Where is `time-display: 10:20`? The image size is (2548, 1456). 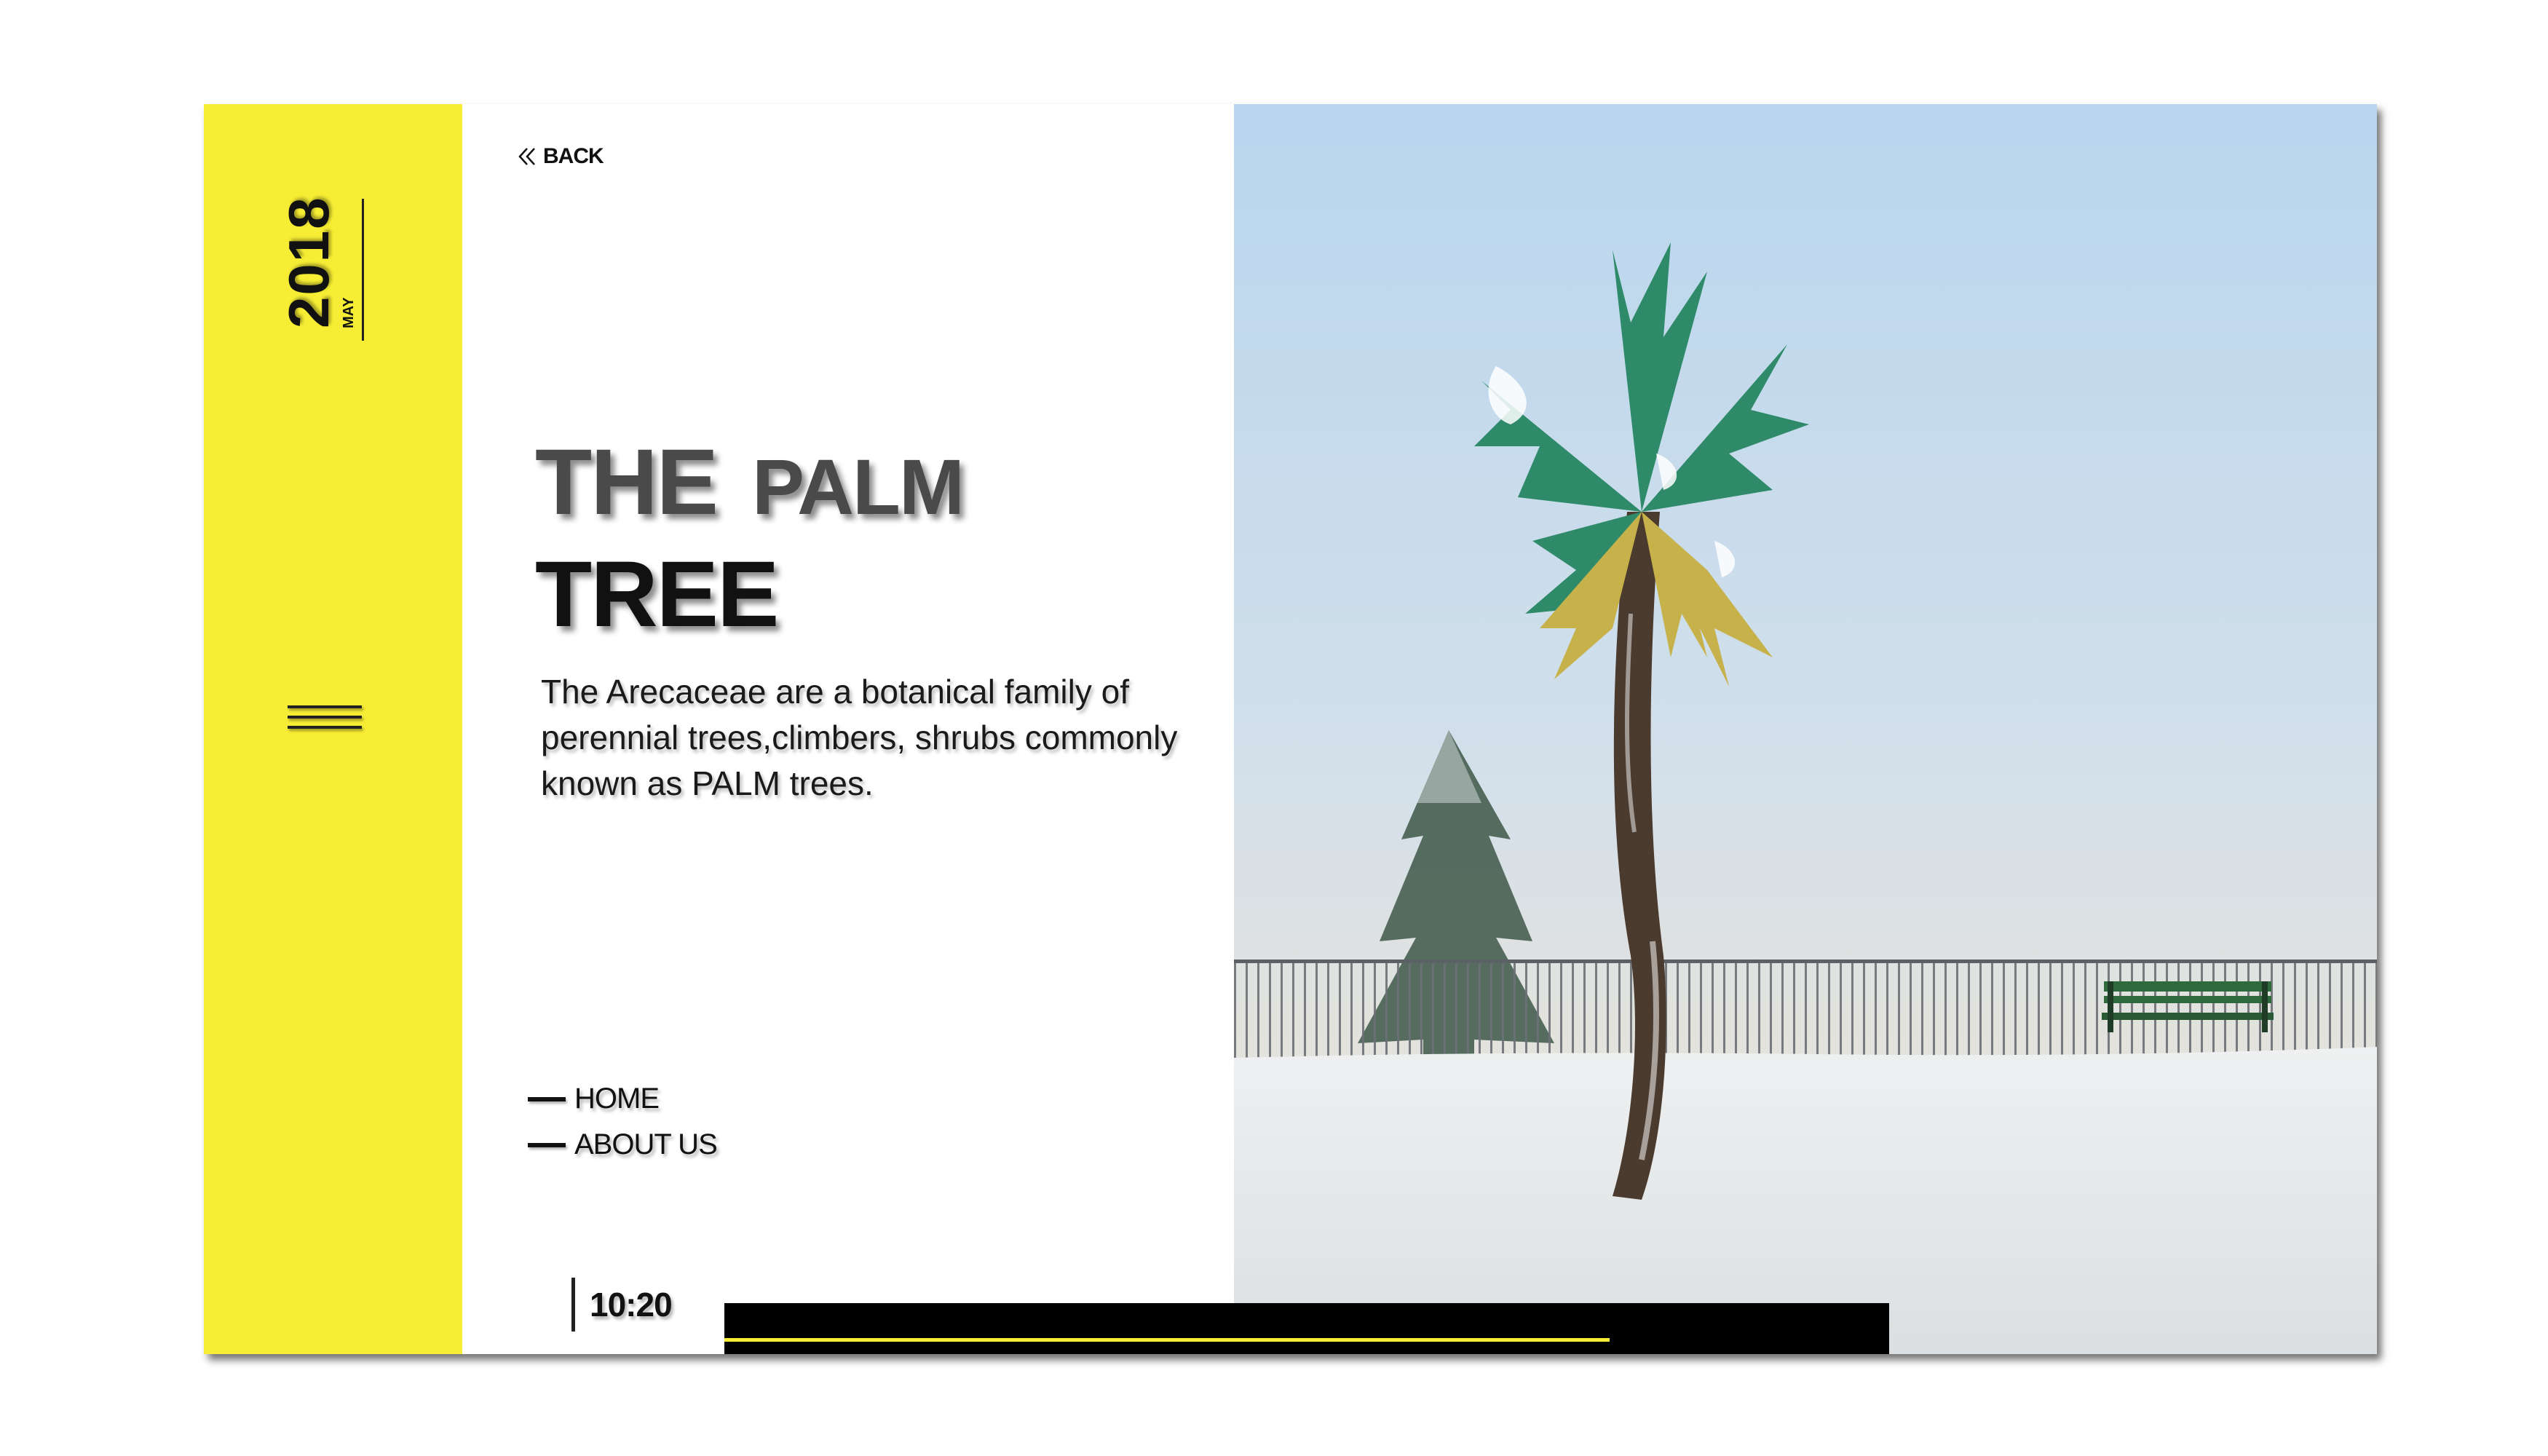 time-display: 10:20 is located at coordinates (622, 1305).